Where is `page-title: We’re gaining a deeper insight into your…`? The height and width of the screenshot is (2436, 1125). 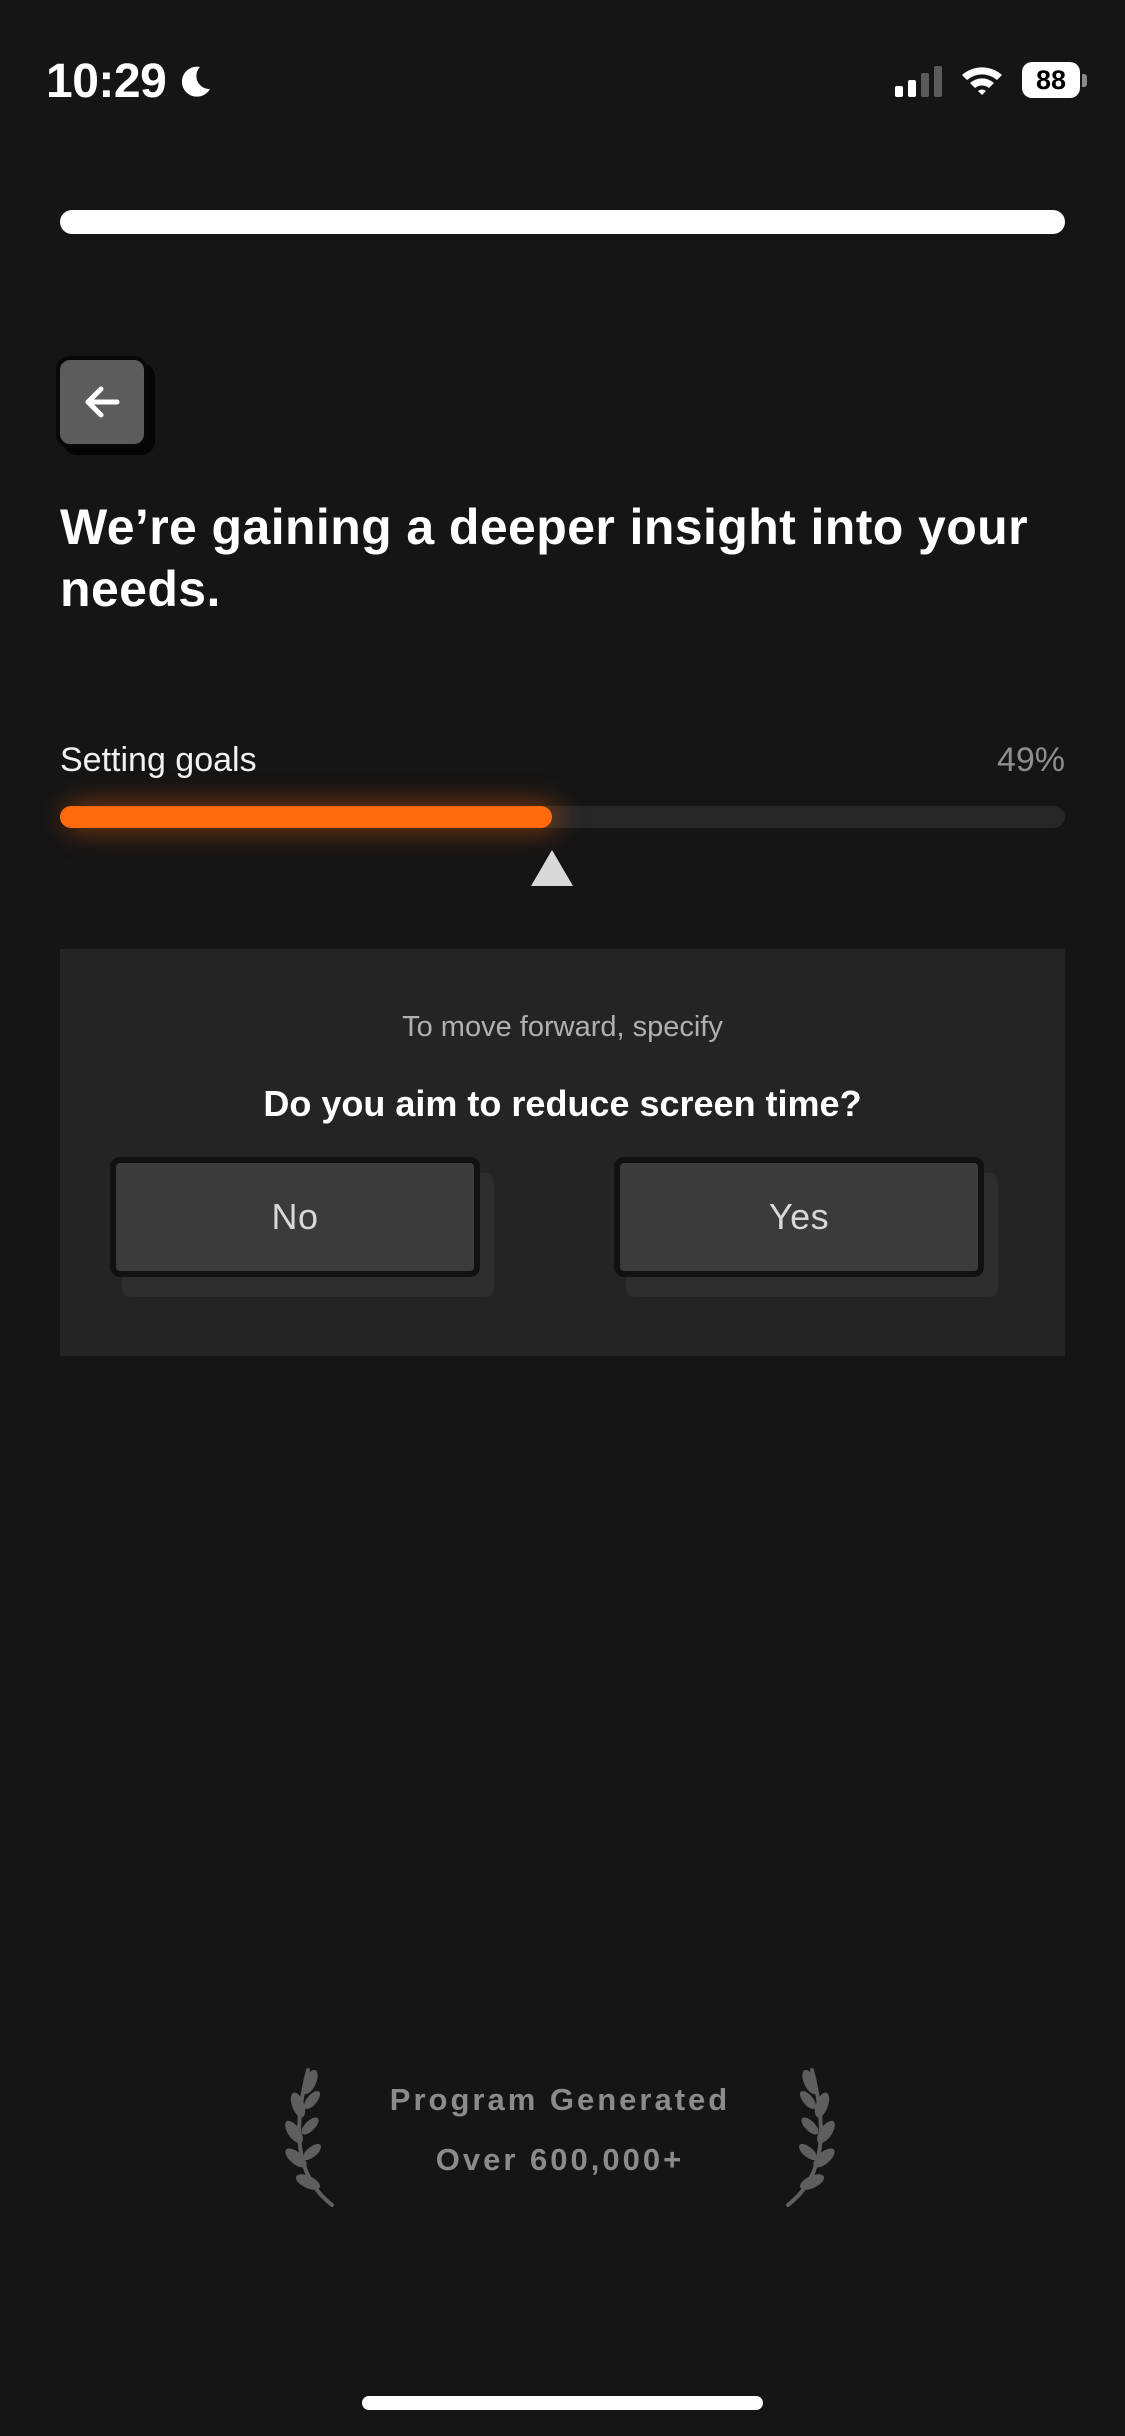 page-title: We’re gaining a deeper insight into your… is located at coordinates (544, 558).